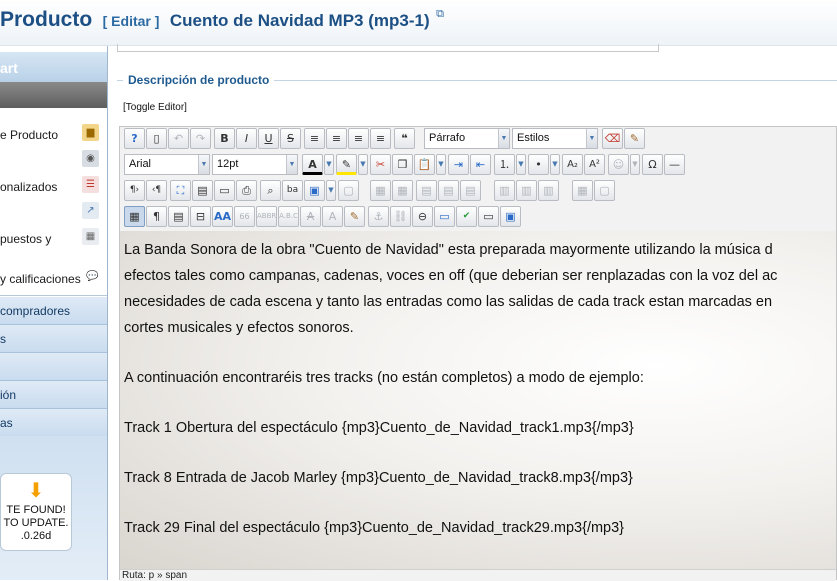 This screenshot has width=837, height=581. What do you see at coordinates (156, 190) in the screenshot?
I see `rtl-icon: ‹¶` at bounding box center [156, 190].